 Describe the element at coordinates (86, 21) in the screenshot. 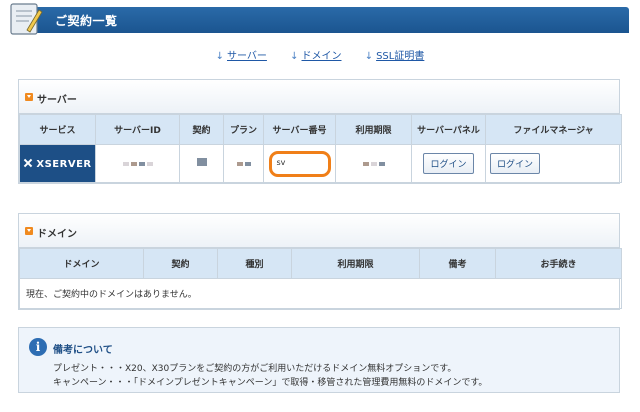

I see `page-title: ご契約一覧` at that location.